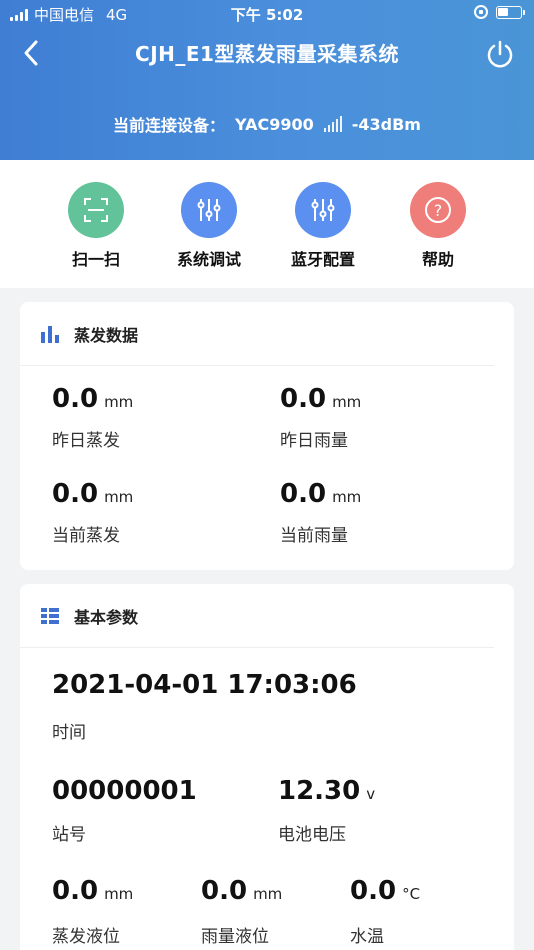  Describe the element at coordinates (235, 937) in the screenshot. I see `rain-level-label: 雨量液位` at that location.